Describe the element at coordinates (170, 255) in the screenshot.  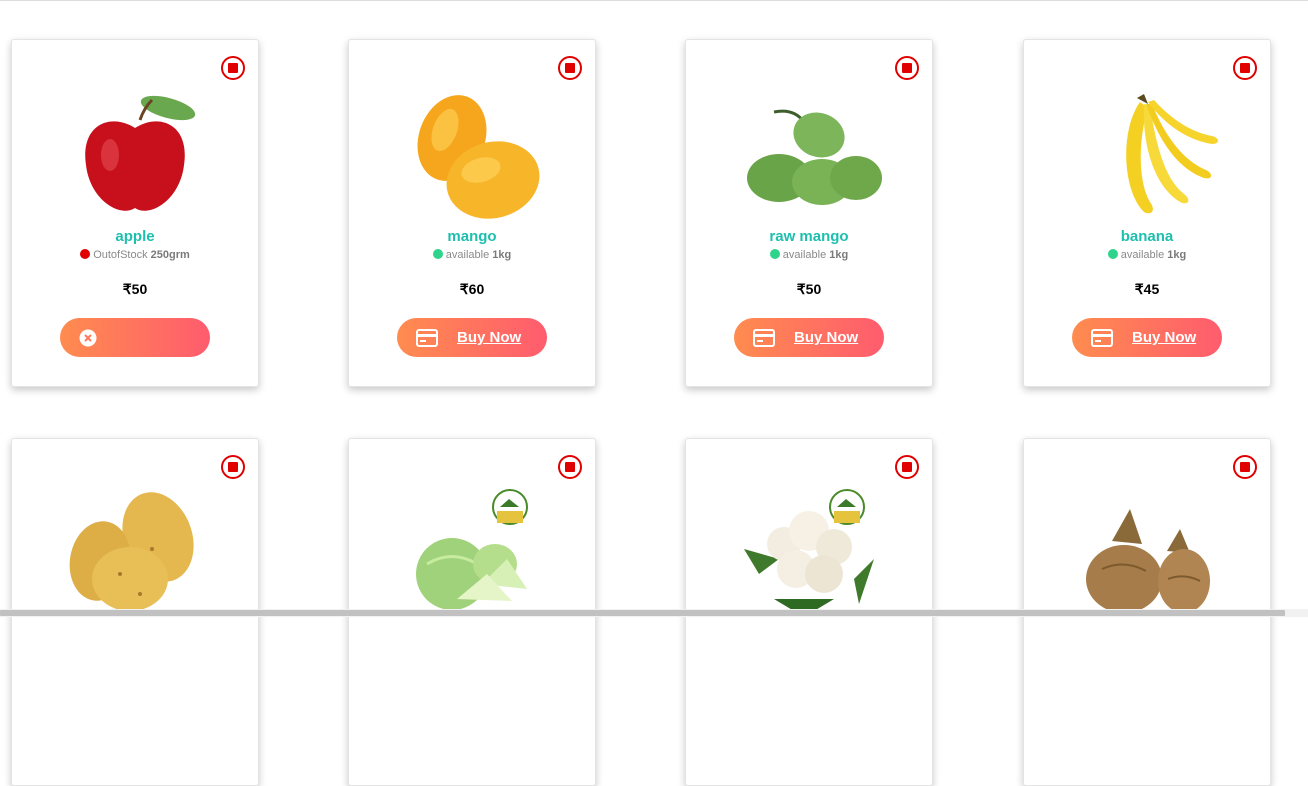
I see `quantity-label: 250grm` at that location.